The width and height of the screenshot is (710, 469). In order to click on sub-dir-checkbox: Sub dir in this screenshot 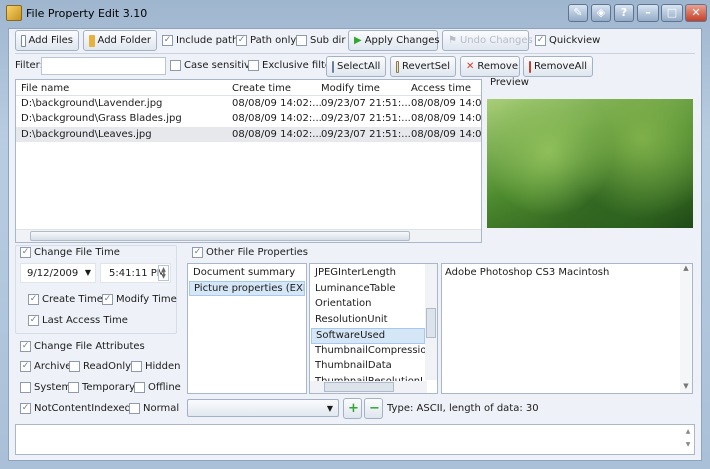, I will do `click(320, 40)`.